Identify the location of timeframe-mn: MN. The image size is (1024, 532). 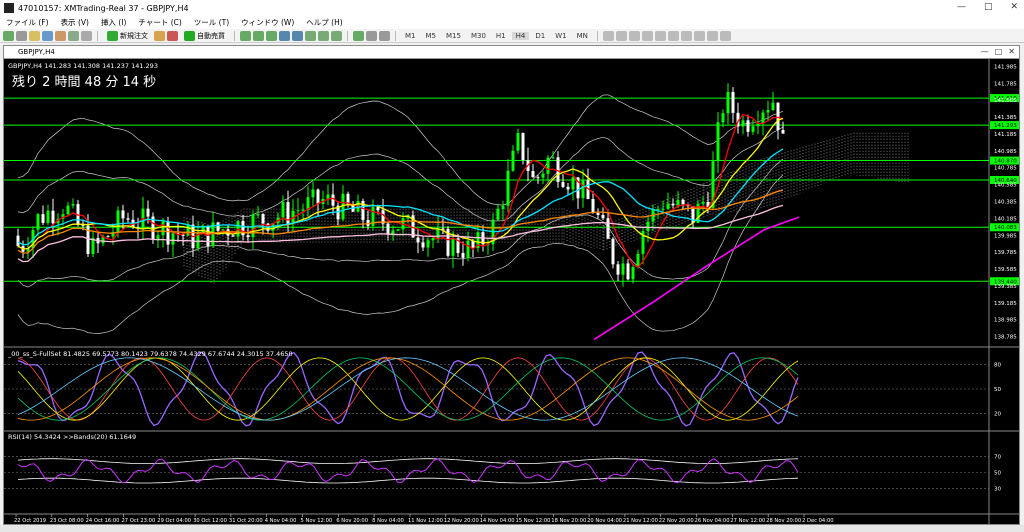
(582, 36).